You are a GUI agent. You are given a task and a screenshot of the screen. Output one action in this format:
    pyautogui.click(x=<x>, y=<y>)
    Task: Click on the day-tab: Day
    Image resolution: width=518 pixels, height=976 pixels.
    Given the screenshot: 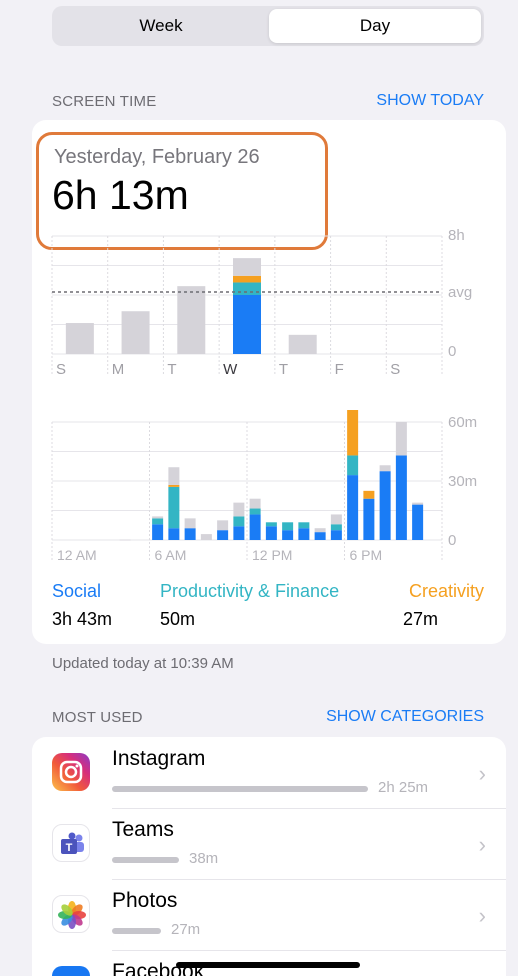 What is the action you would take?
    pyautogui.click(x=375, y=26)
    